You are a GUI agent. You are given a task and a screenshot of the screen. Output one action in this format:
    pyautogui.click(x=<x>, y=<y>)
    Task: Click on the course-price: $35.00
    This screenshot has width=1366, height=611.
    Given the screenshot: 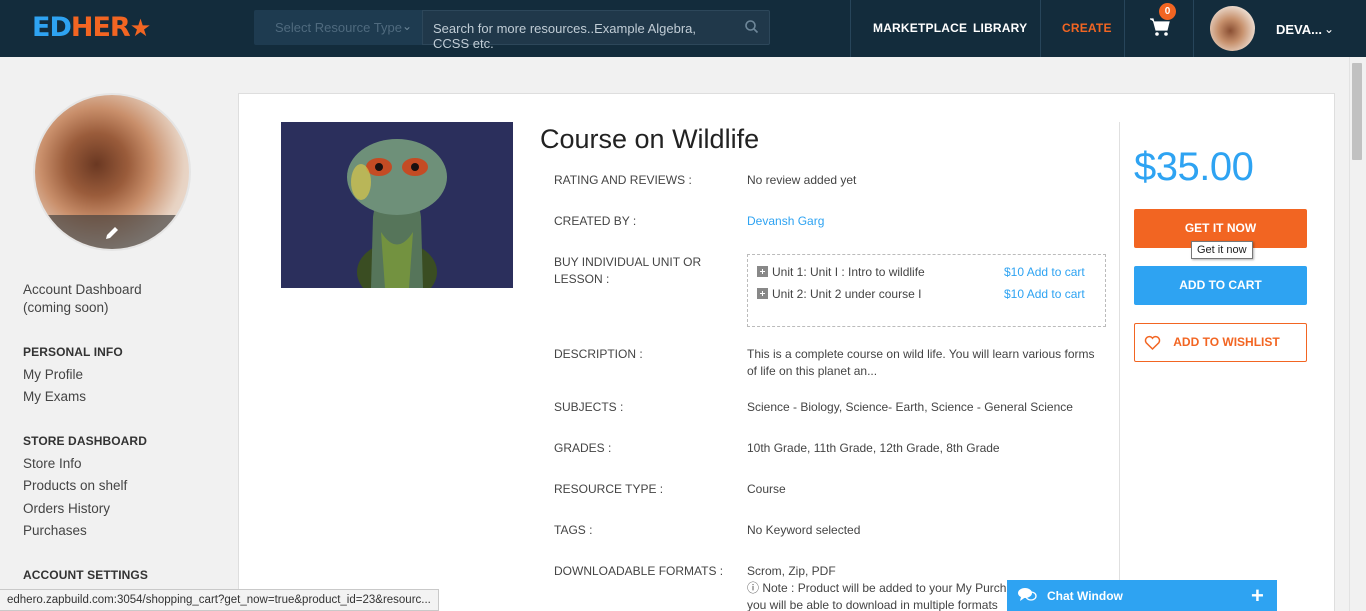 What is the action you would take?
    pyautogui.click(x=1194, y=167)
    